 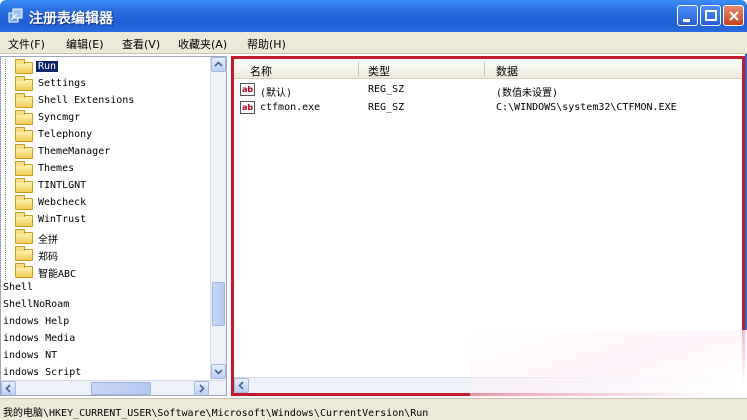 What do you see at coordinates (42, 372) in the screenshot?
I see `tree-item-label: indows Script` at bounding box center [42, 372].